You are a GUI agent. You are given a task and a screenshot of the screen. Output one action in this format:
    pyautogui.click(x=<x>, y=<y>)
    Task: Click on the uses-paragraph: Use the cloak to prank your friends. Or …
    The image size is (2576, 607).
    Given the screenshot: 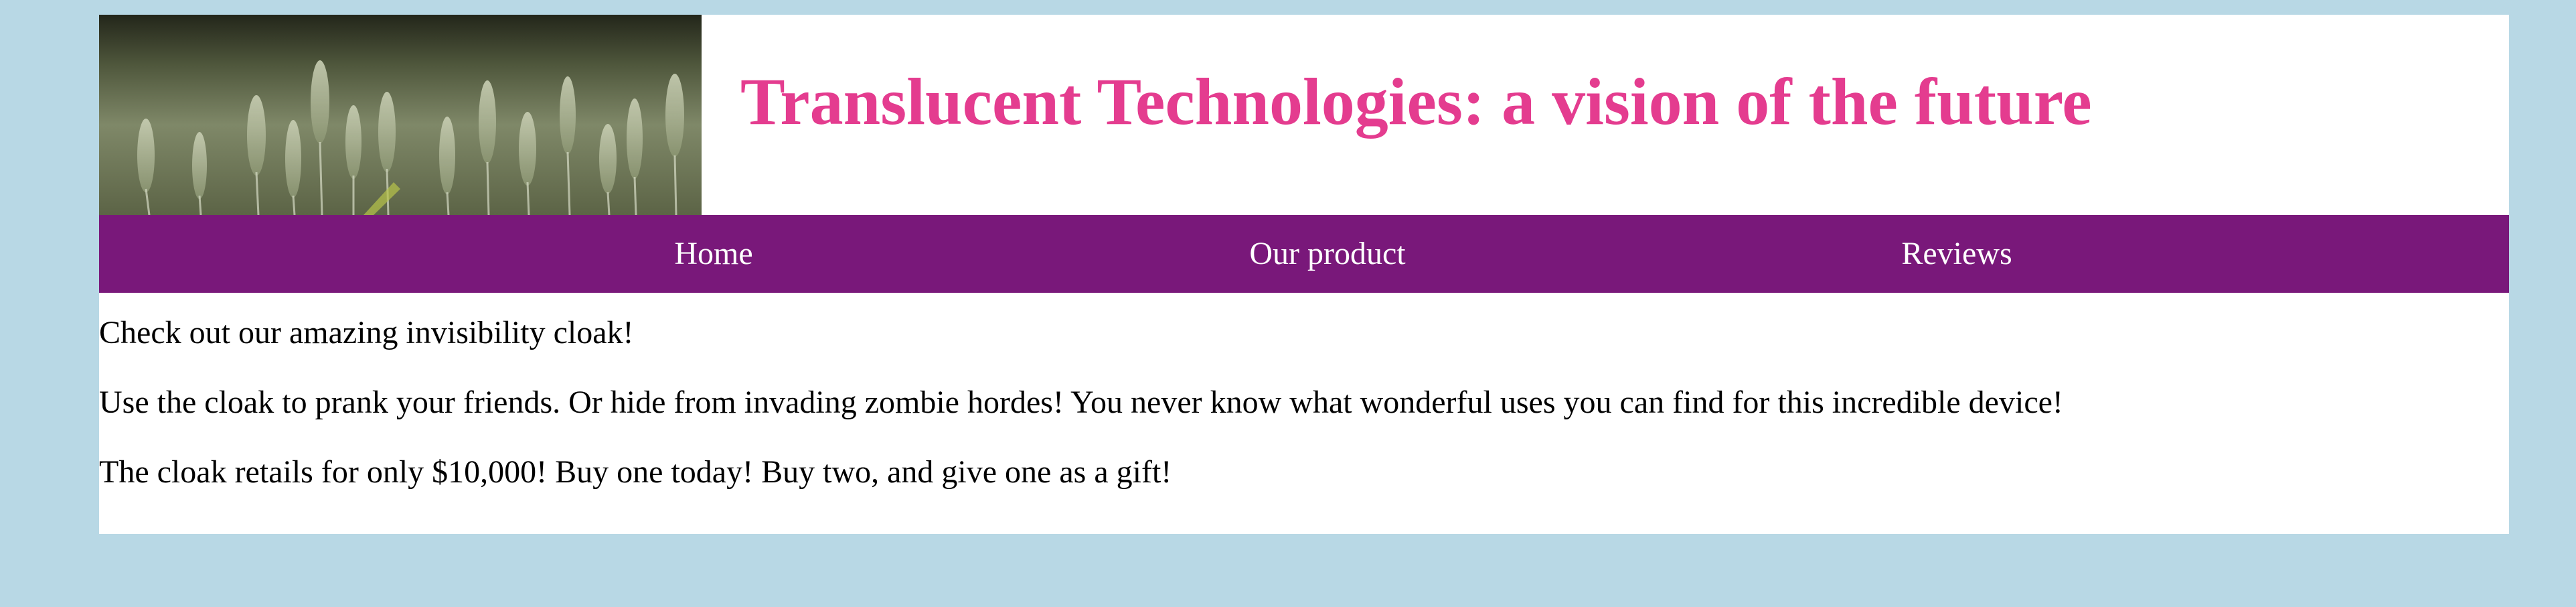 What is the action you would take?
    pyautogui.click(x=1081, y=402)
    